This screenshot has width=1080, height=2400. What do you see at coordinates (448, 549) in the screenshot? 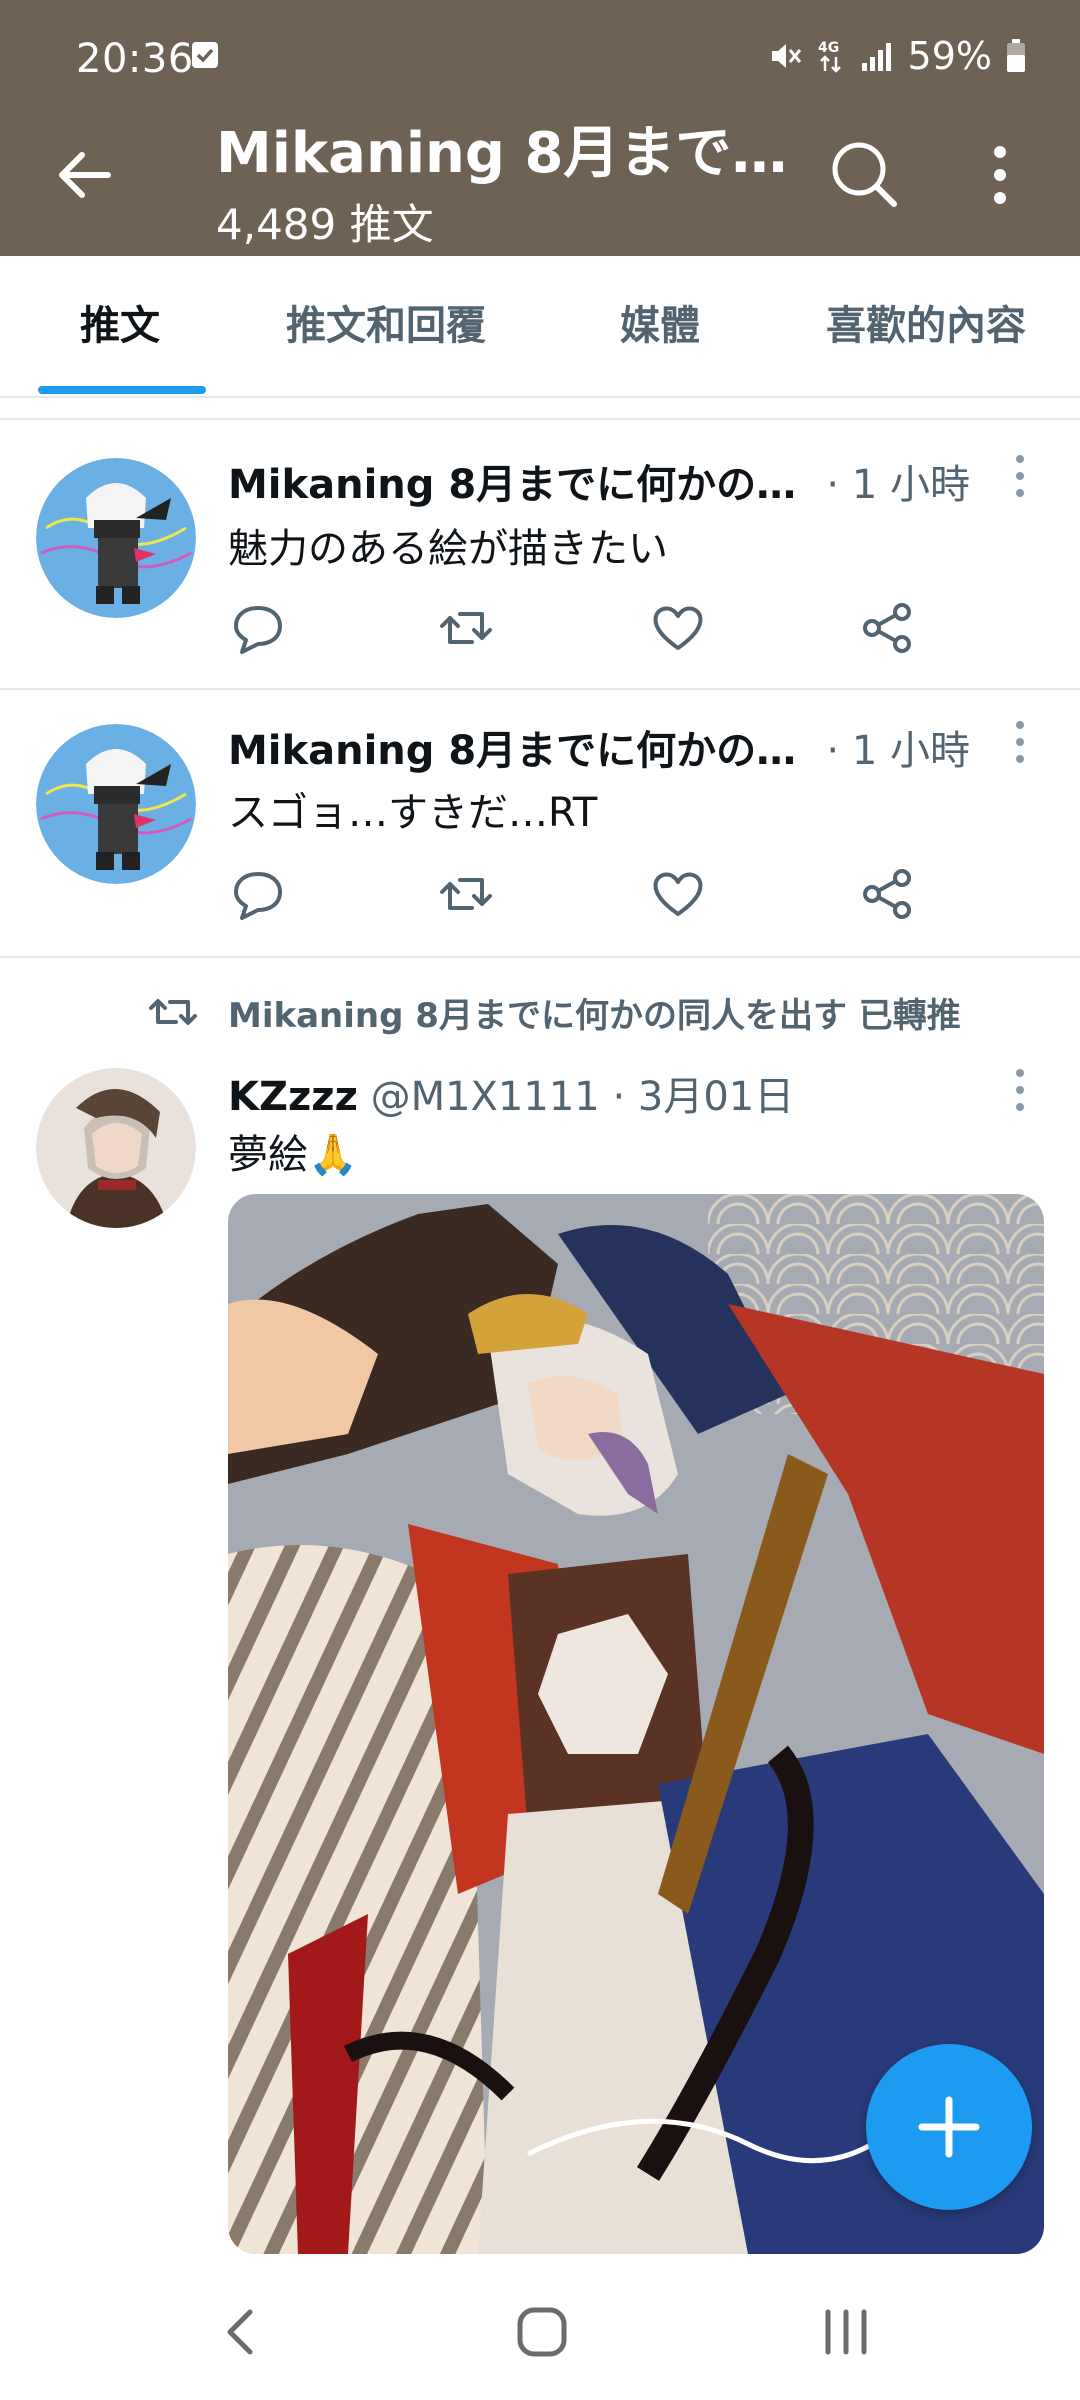
I see `tweet-text: 魅力のある絵が描きたい` at bounding box center [448, 549].